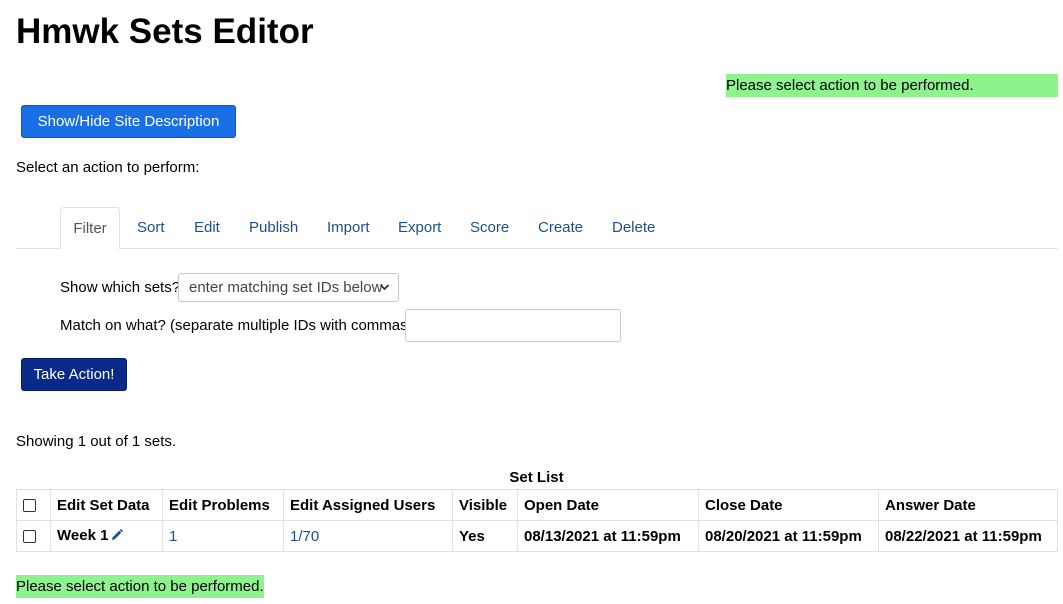 The width and height of the screenshot is (1063, 604). What do you see at coordinates (304, 536) in the screenshot?
I see `edit-assigned-users-link: 1/70` at bounding box center [304, 536].